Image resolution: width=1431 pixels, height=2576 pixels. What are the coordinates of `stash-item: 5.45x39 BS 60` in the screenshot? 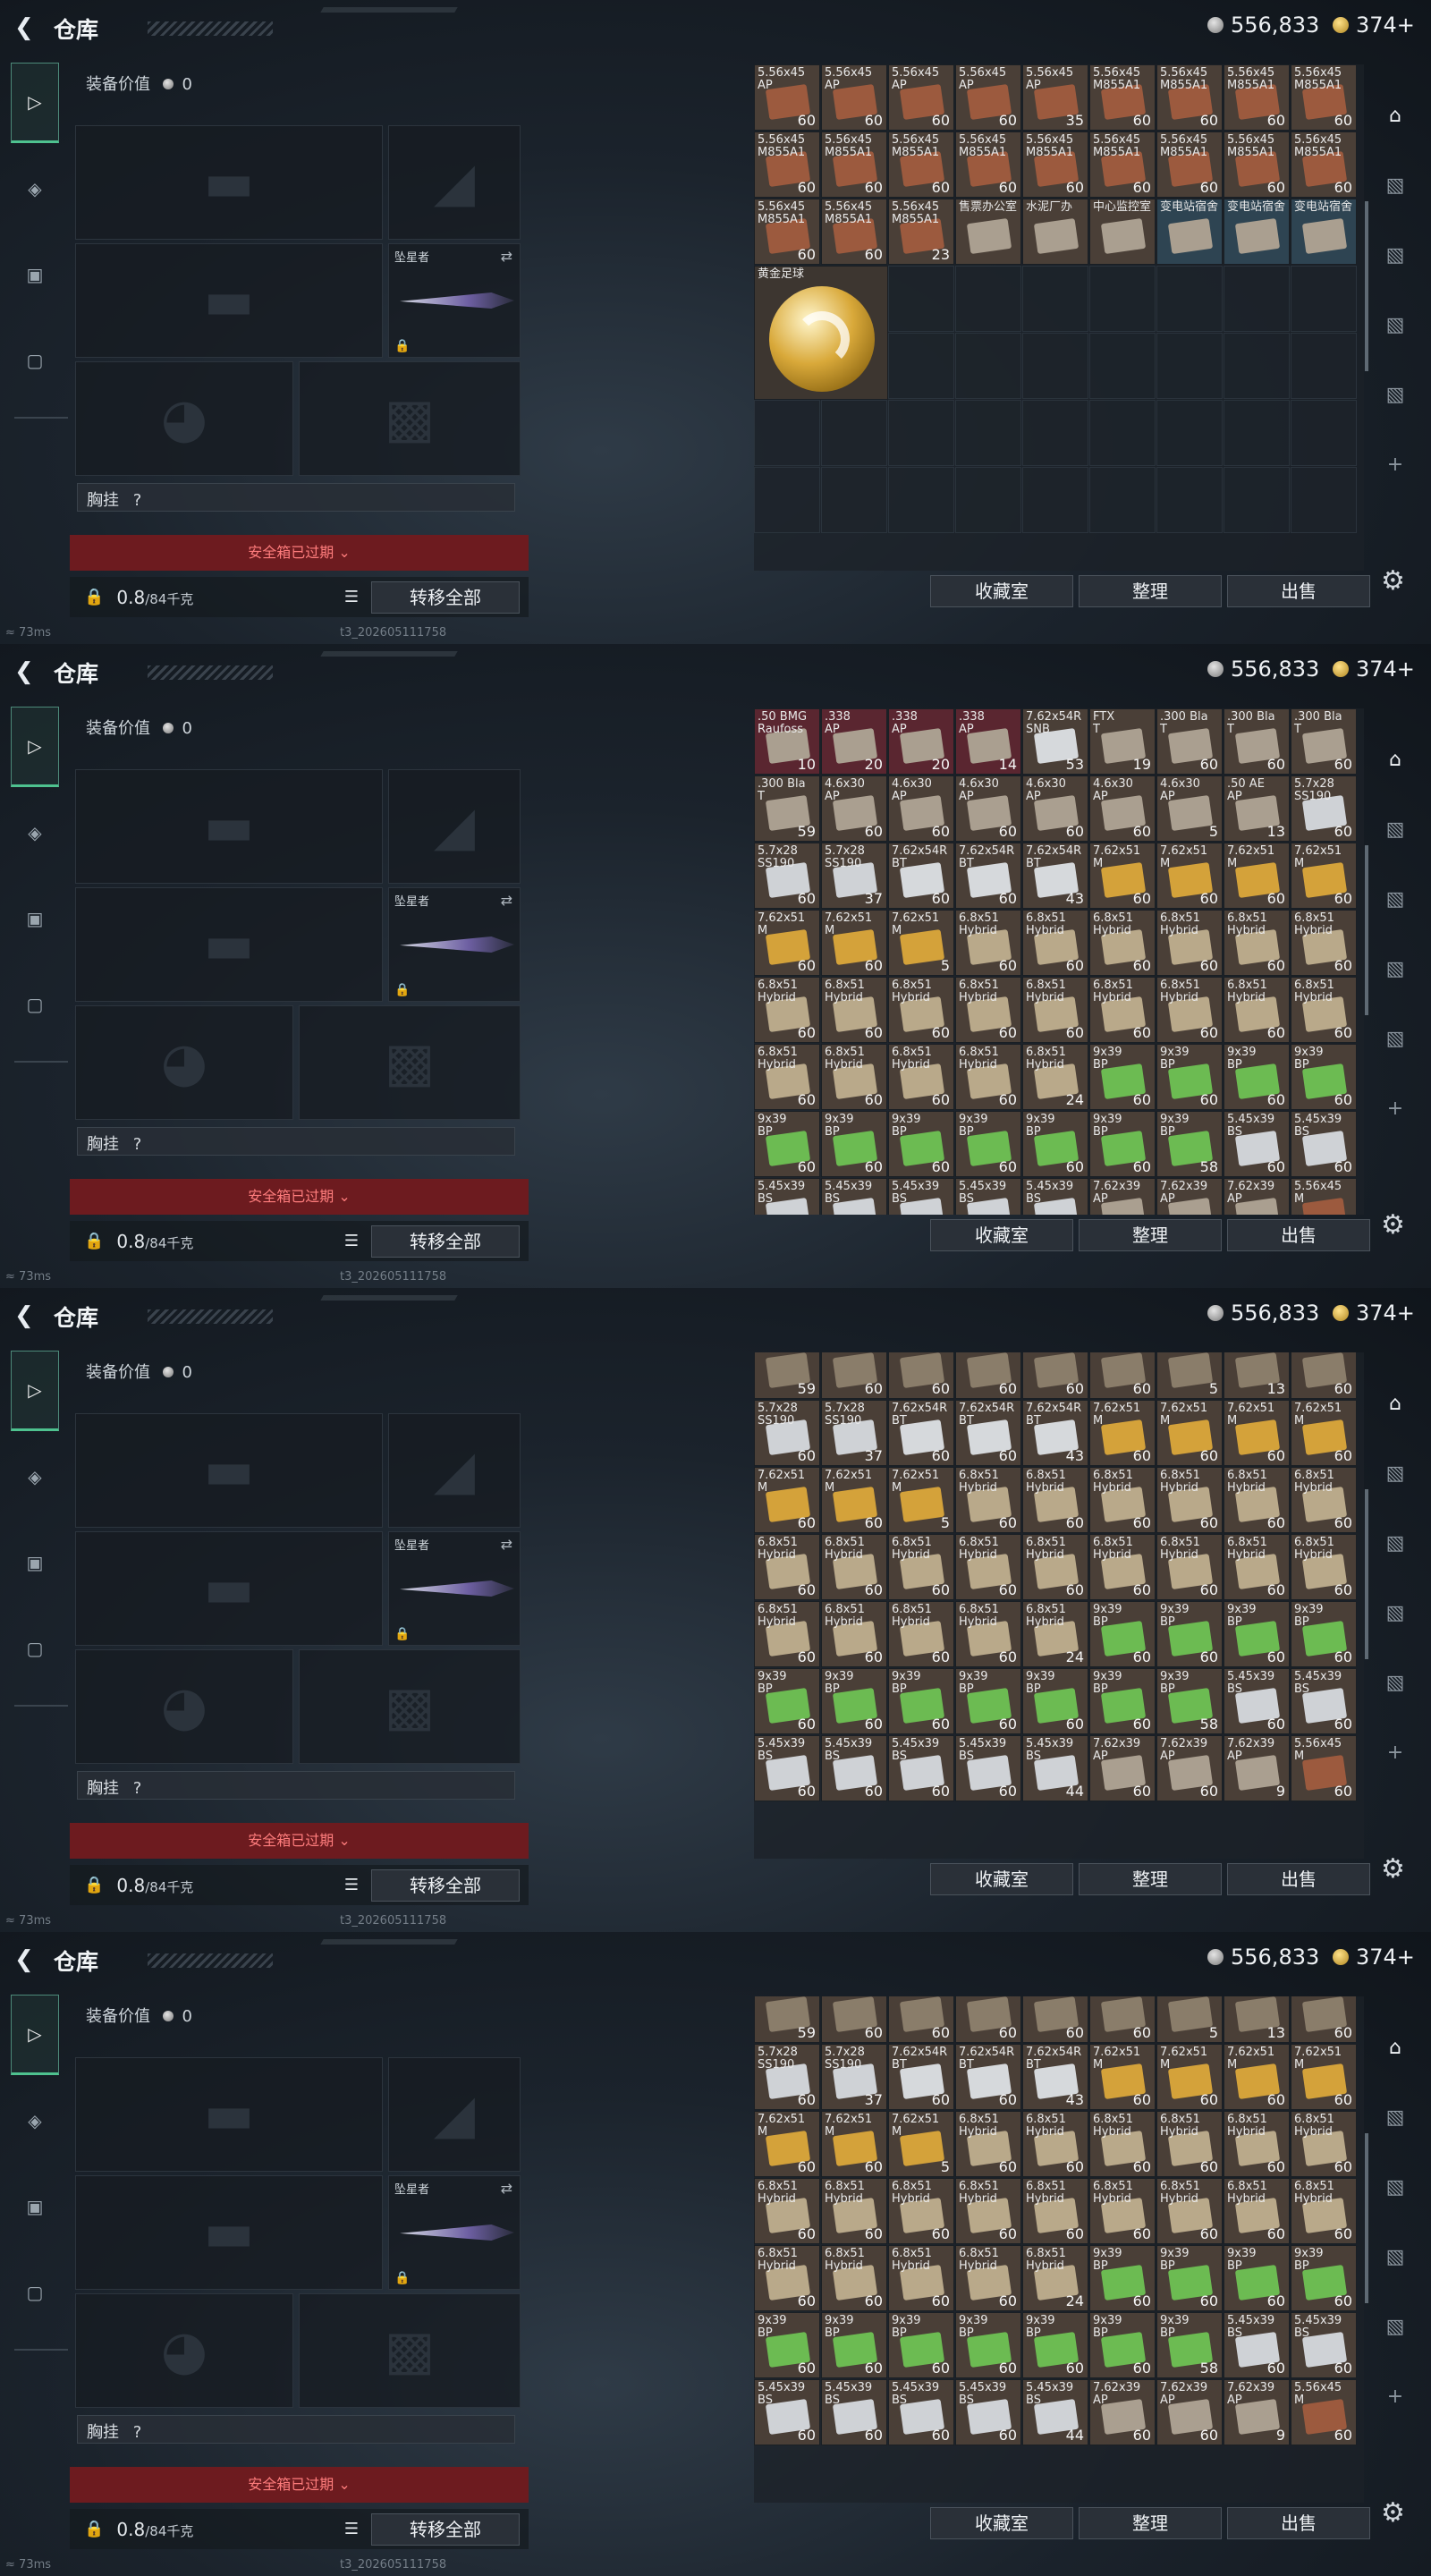 It's located at (1324, 2345).